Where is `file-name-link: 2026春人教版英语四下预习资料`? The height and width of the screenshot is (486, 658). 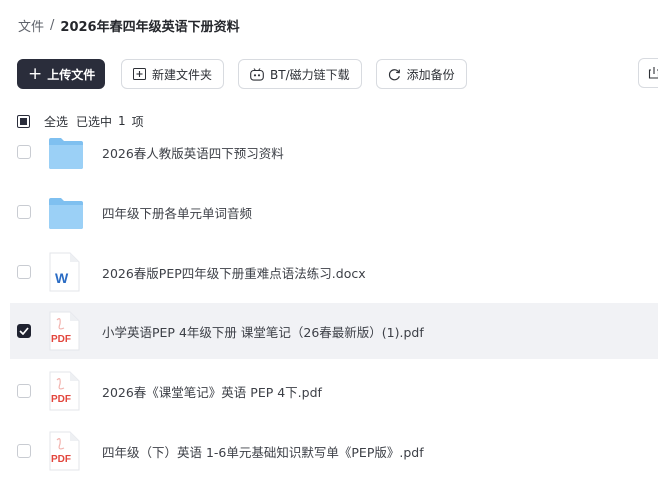
file-name-link: 2026春人教版英语四下预习资料 is located at coordinates (193, 152).